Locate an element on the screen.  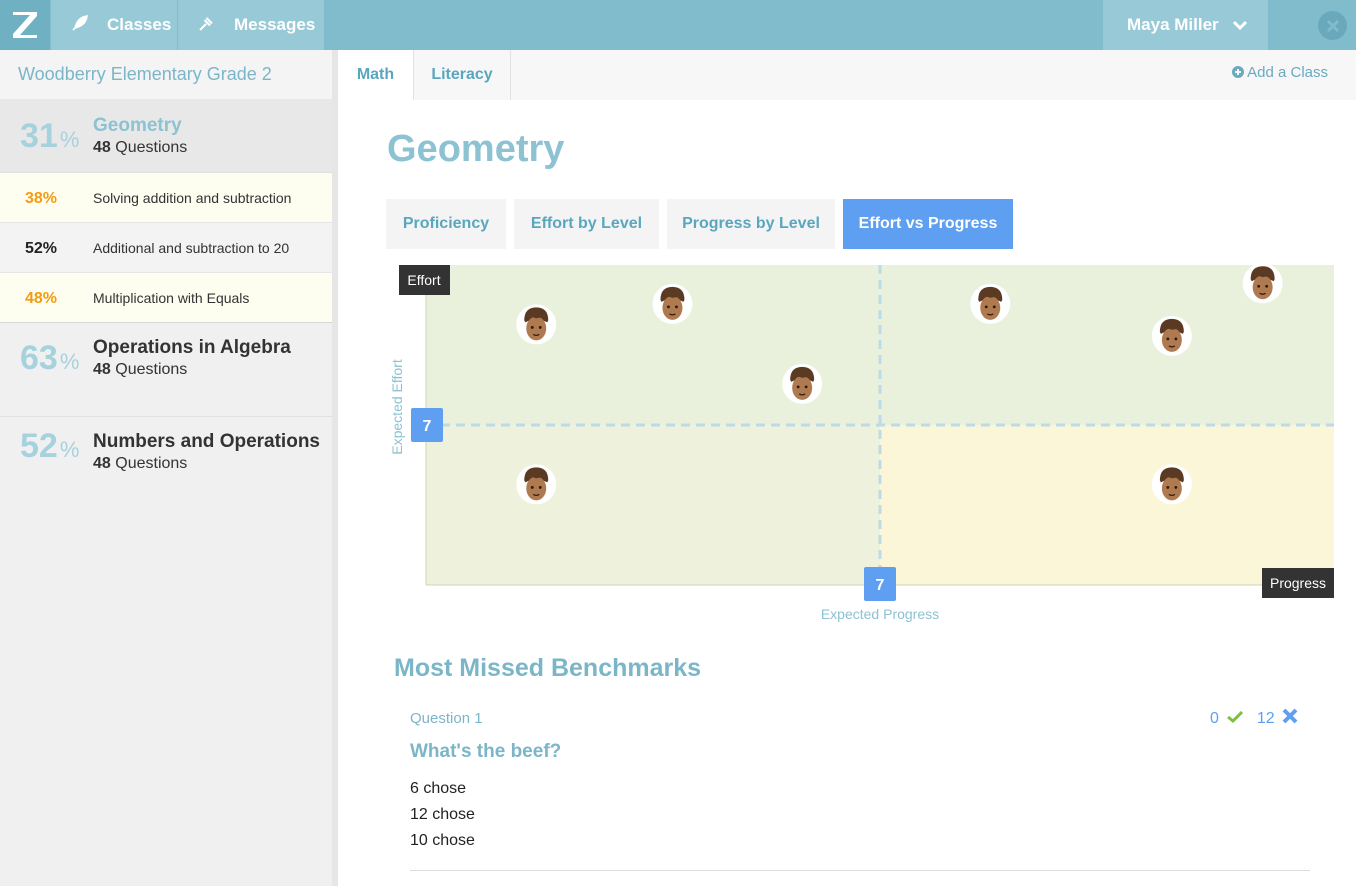
check-icon is located at coordinates (1234, 719).